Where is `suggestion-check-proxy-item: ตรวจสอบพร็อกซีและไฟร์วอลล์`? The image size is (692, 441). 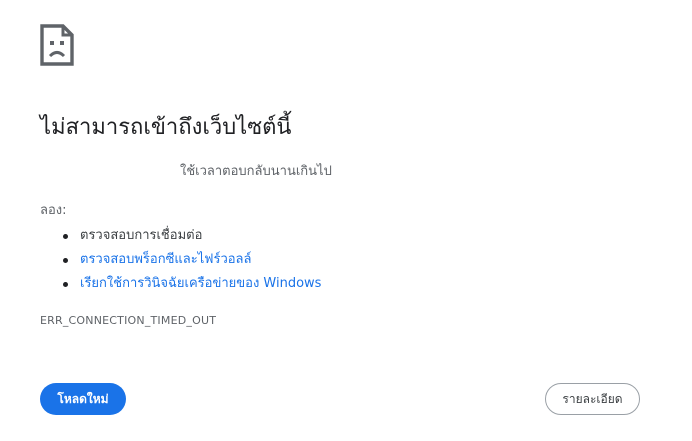
suggestion-check-proxy-item: ตรวจสอบพร็อกซีและไฟร์วอลล์ is located at coordinates (191, 260).